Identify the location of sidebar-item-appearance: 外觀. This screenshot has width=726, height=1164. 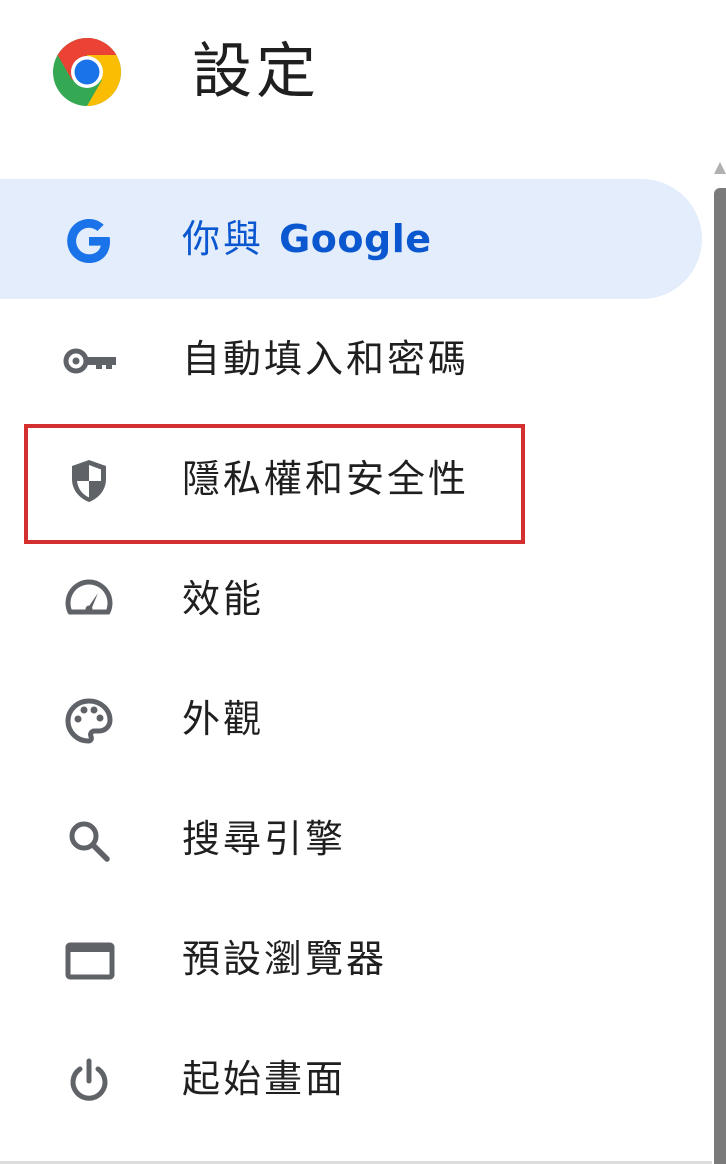
(351, 719).